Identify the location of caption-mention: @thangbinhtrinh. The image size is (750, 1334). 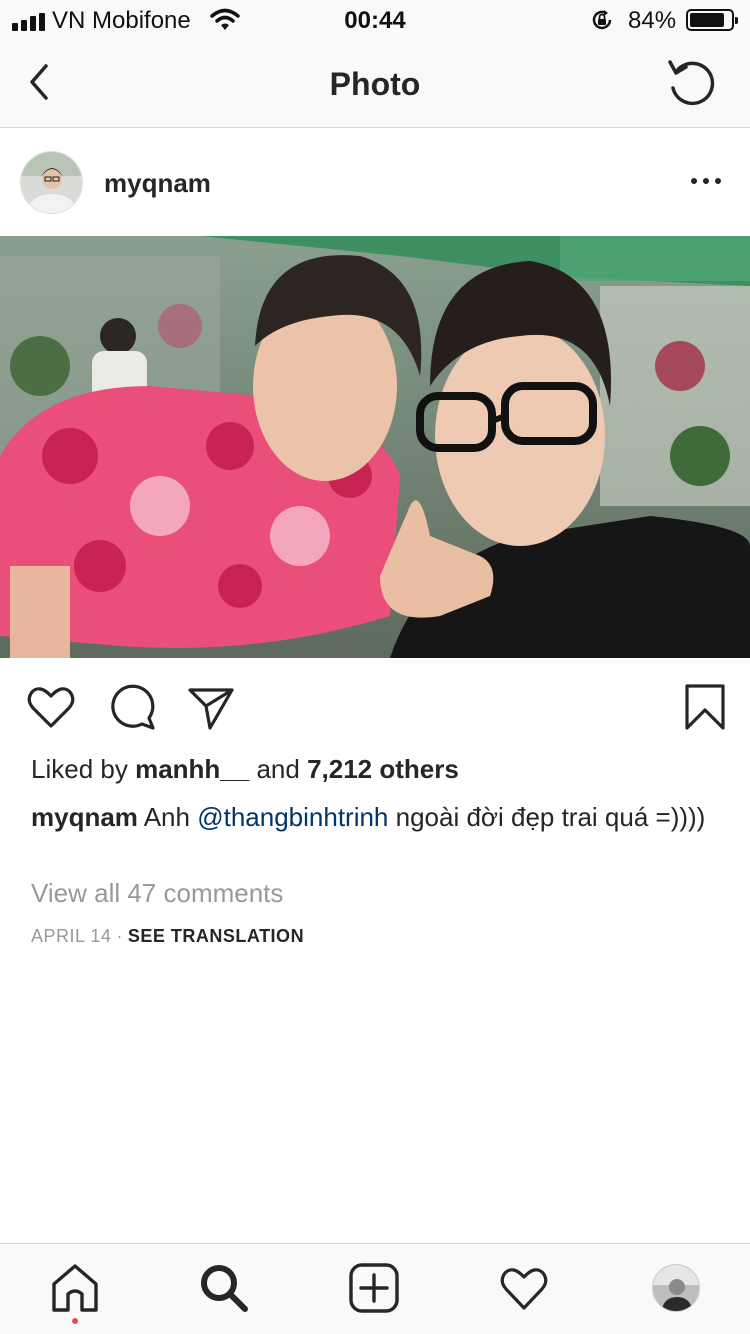
(292, 817).